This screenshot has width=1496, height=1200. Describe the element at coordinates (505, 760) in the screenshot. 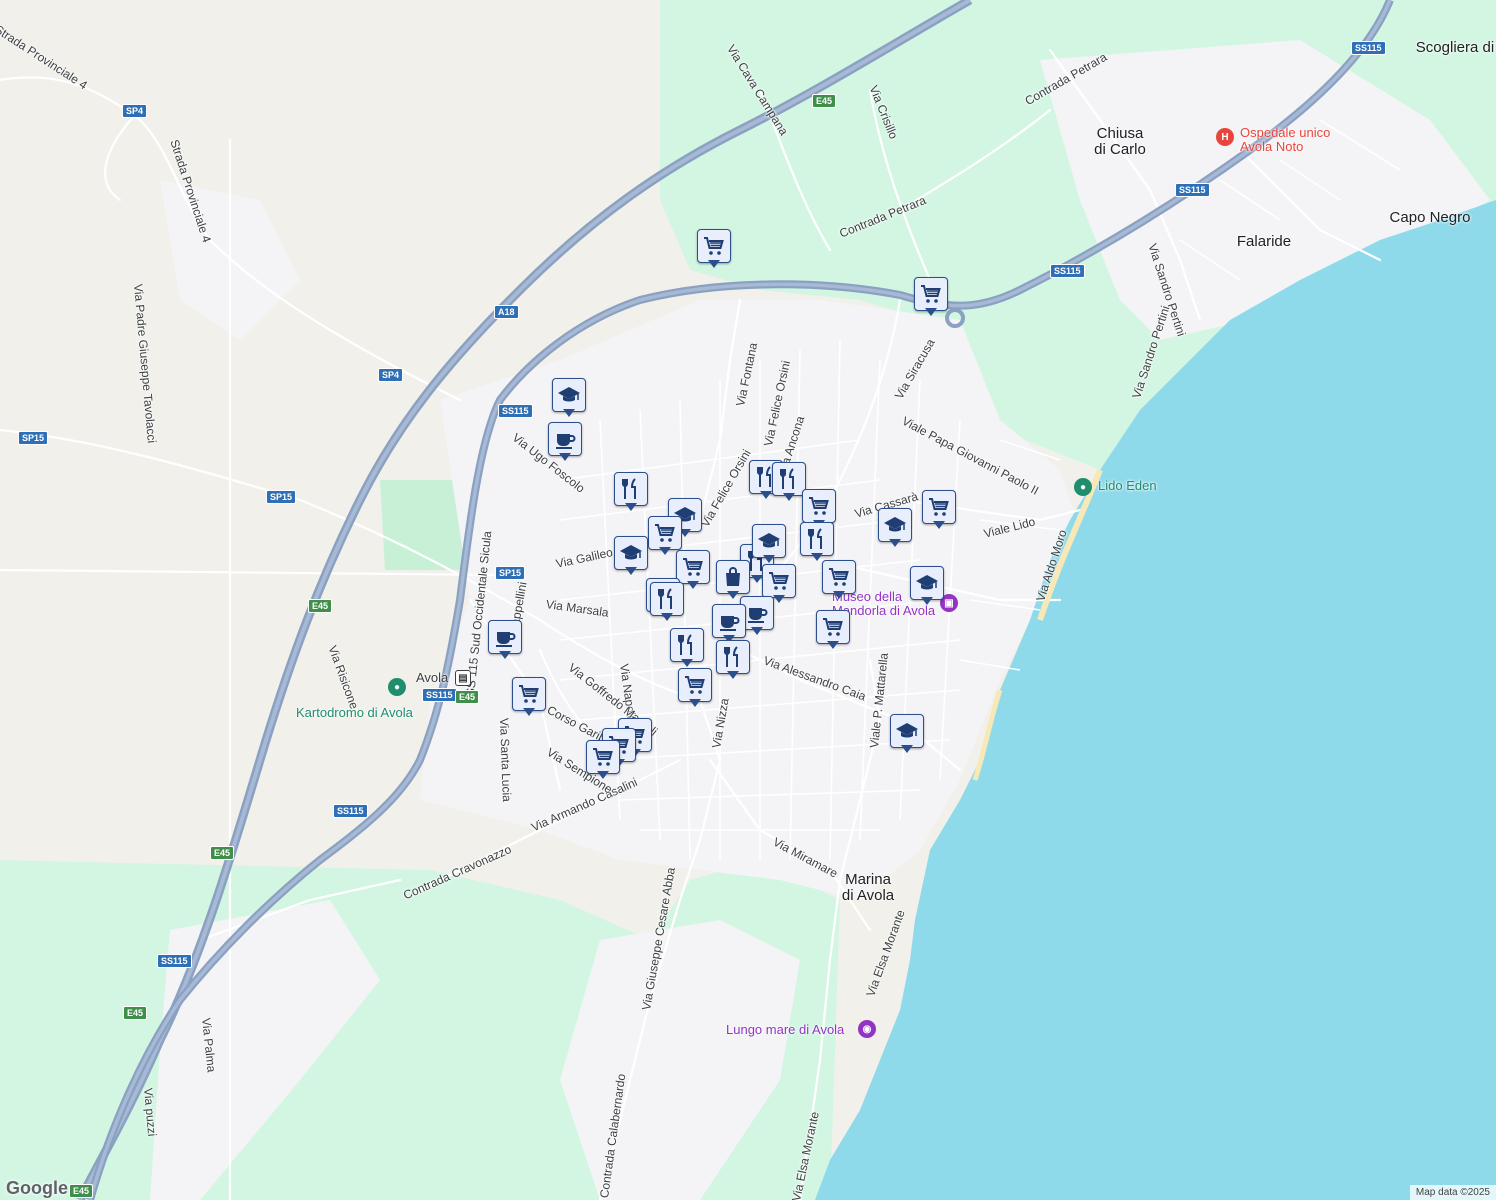

I see `street-label: Via Santa Lucia` at that location.